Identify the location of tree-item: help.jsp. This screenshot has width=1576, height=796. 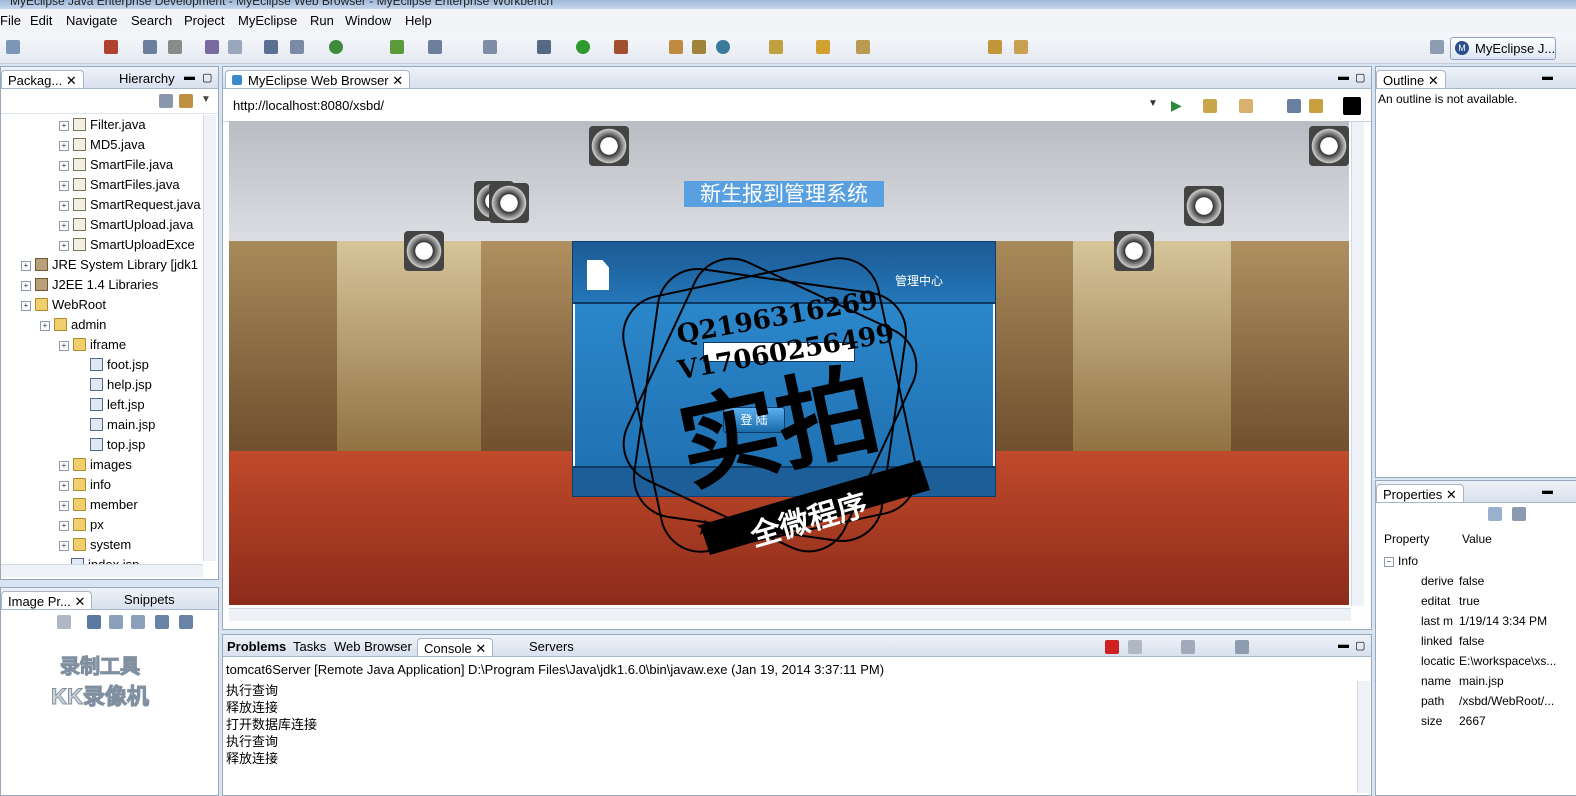
(115, 384).